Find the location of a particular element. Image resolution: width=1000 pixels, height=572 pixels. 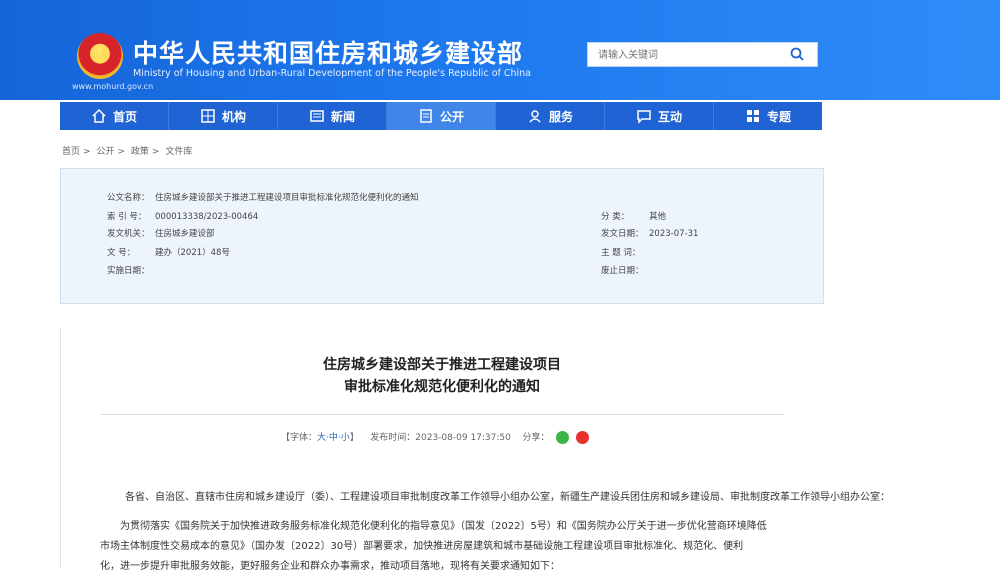

nav-label: 专题 is located at coordinates (778, 116).